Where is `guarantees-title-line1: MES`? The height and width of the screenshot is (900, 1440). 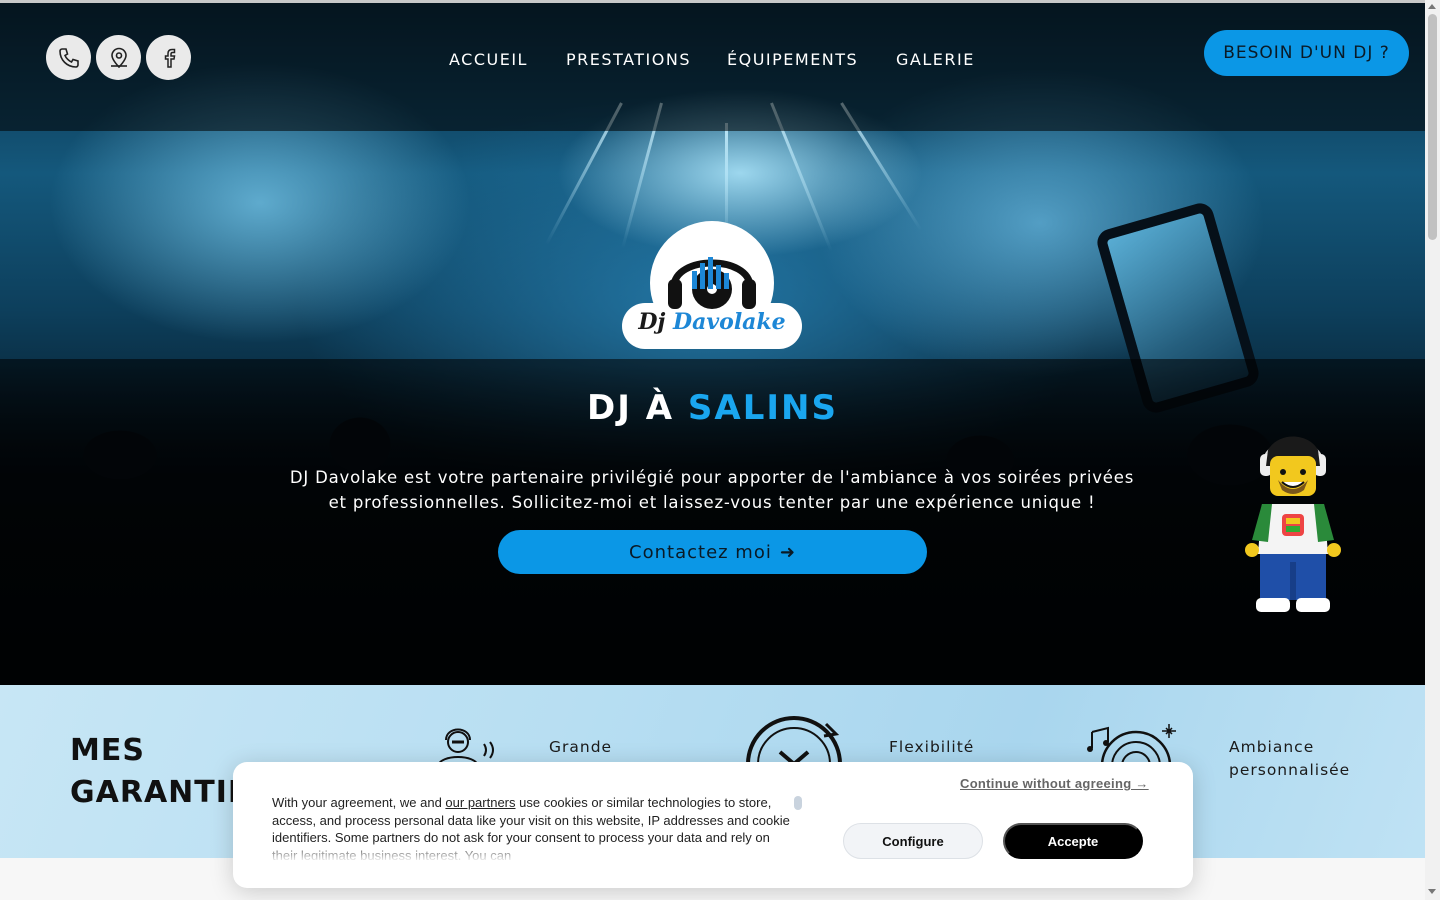
guarantees-title-line1: MES is located at coordinates (107, 750).